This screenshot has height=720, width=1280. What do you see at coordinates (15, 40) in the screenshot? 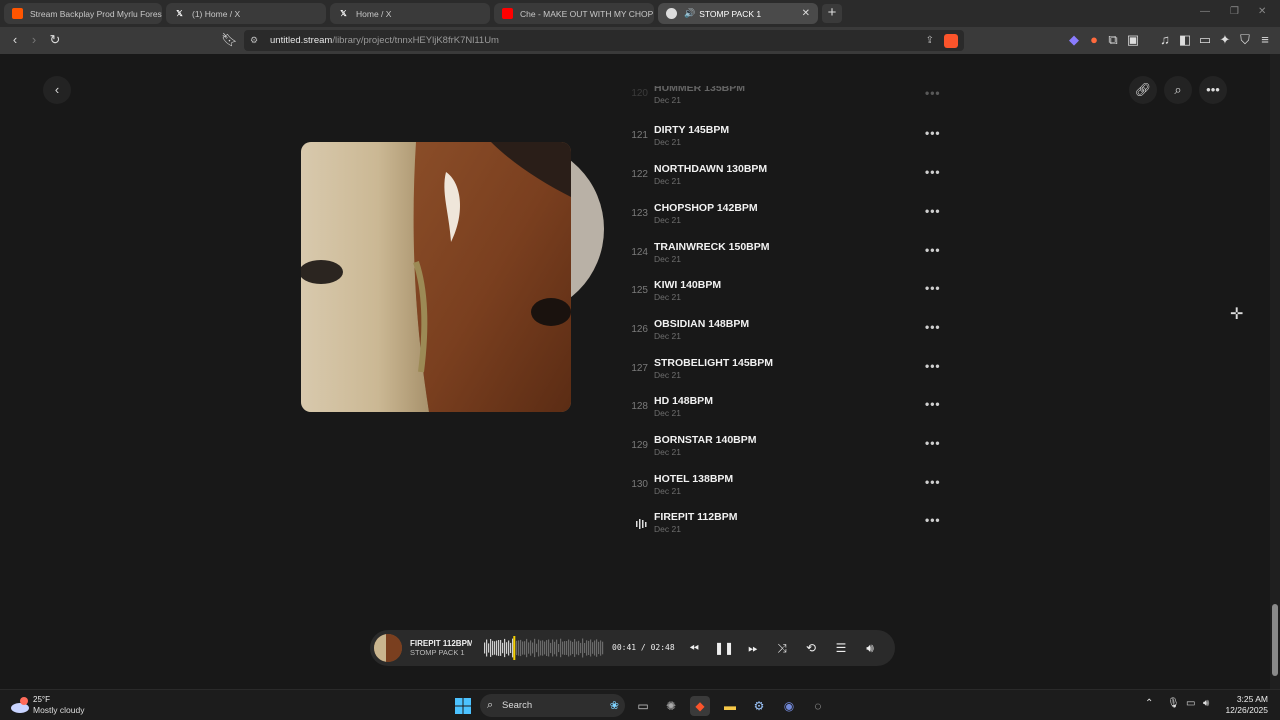
I see `back-icon: ‹` at bounding box center [15, 40].